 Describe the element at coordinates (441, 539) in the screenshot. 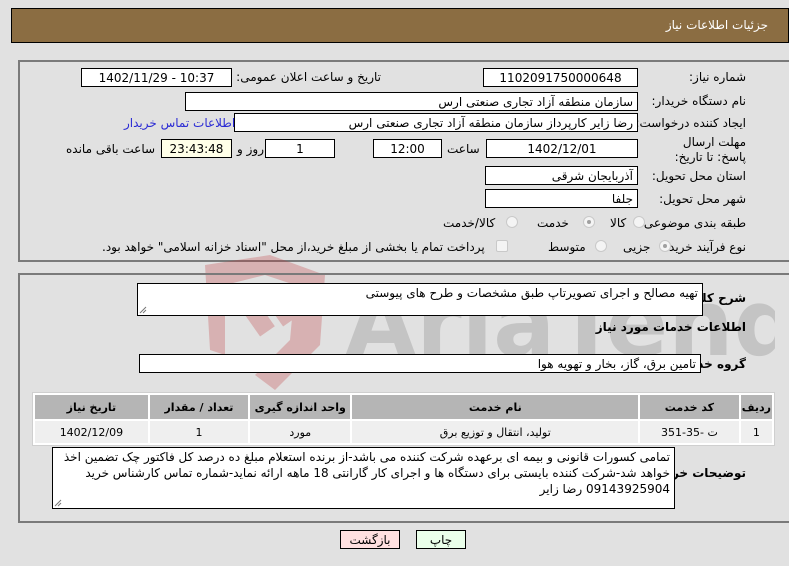

I see `print-button: چاپ` at that location.